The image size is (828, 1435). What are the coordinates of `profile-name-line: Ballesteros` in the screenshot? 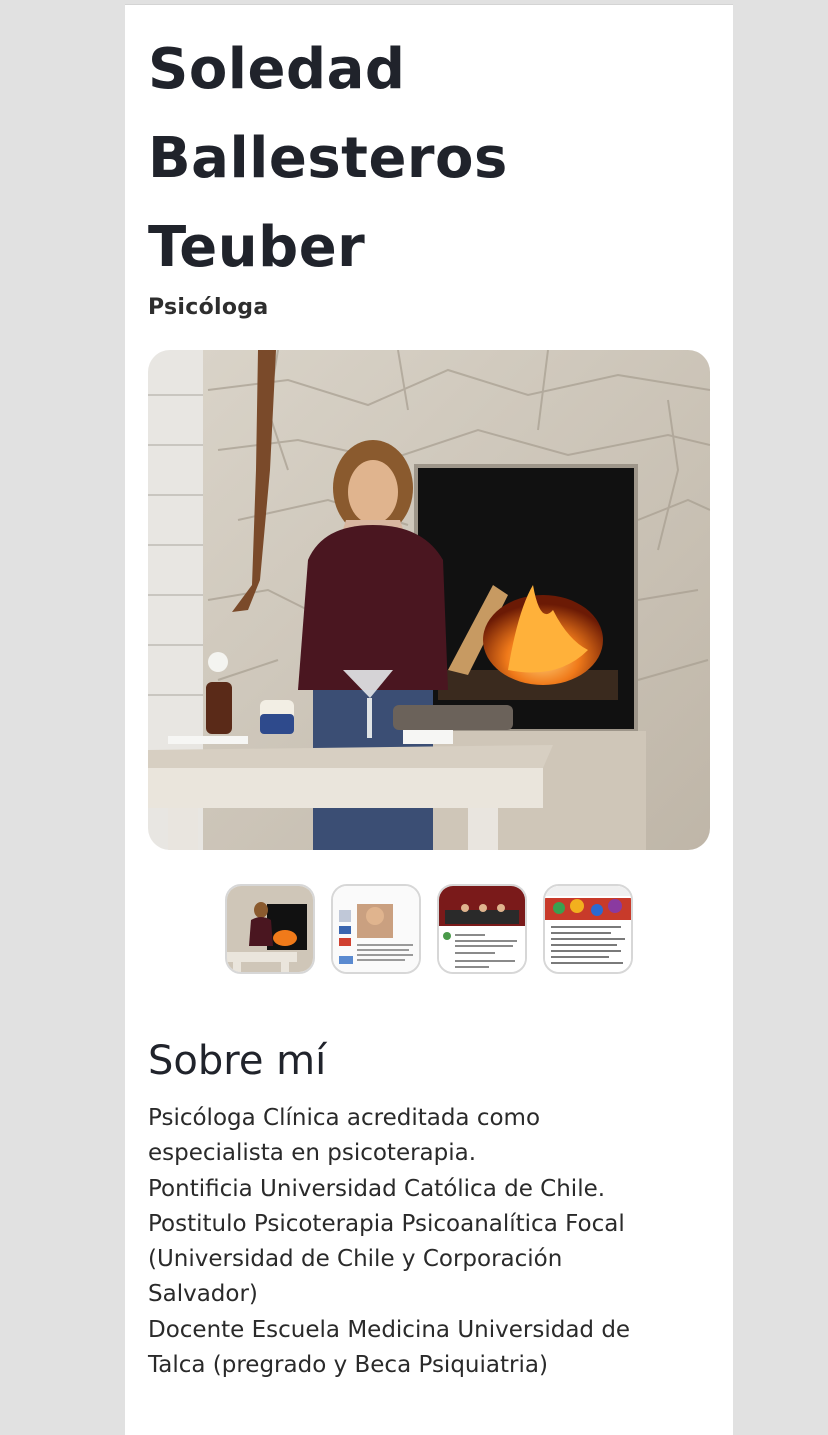 It's located at (328, 158).